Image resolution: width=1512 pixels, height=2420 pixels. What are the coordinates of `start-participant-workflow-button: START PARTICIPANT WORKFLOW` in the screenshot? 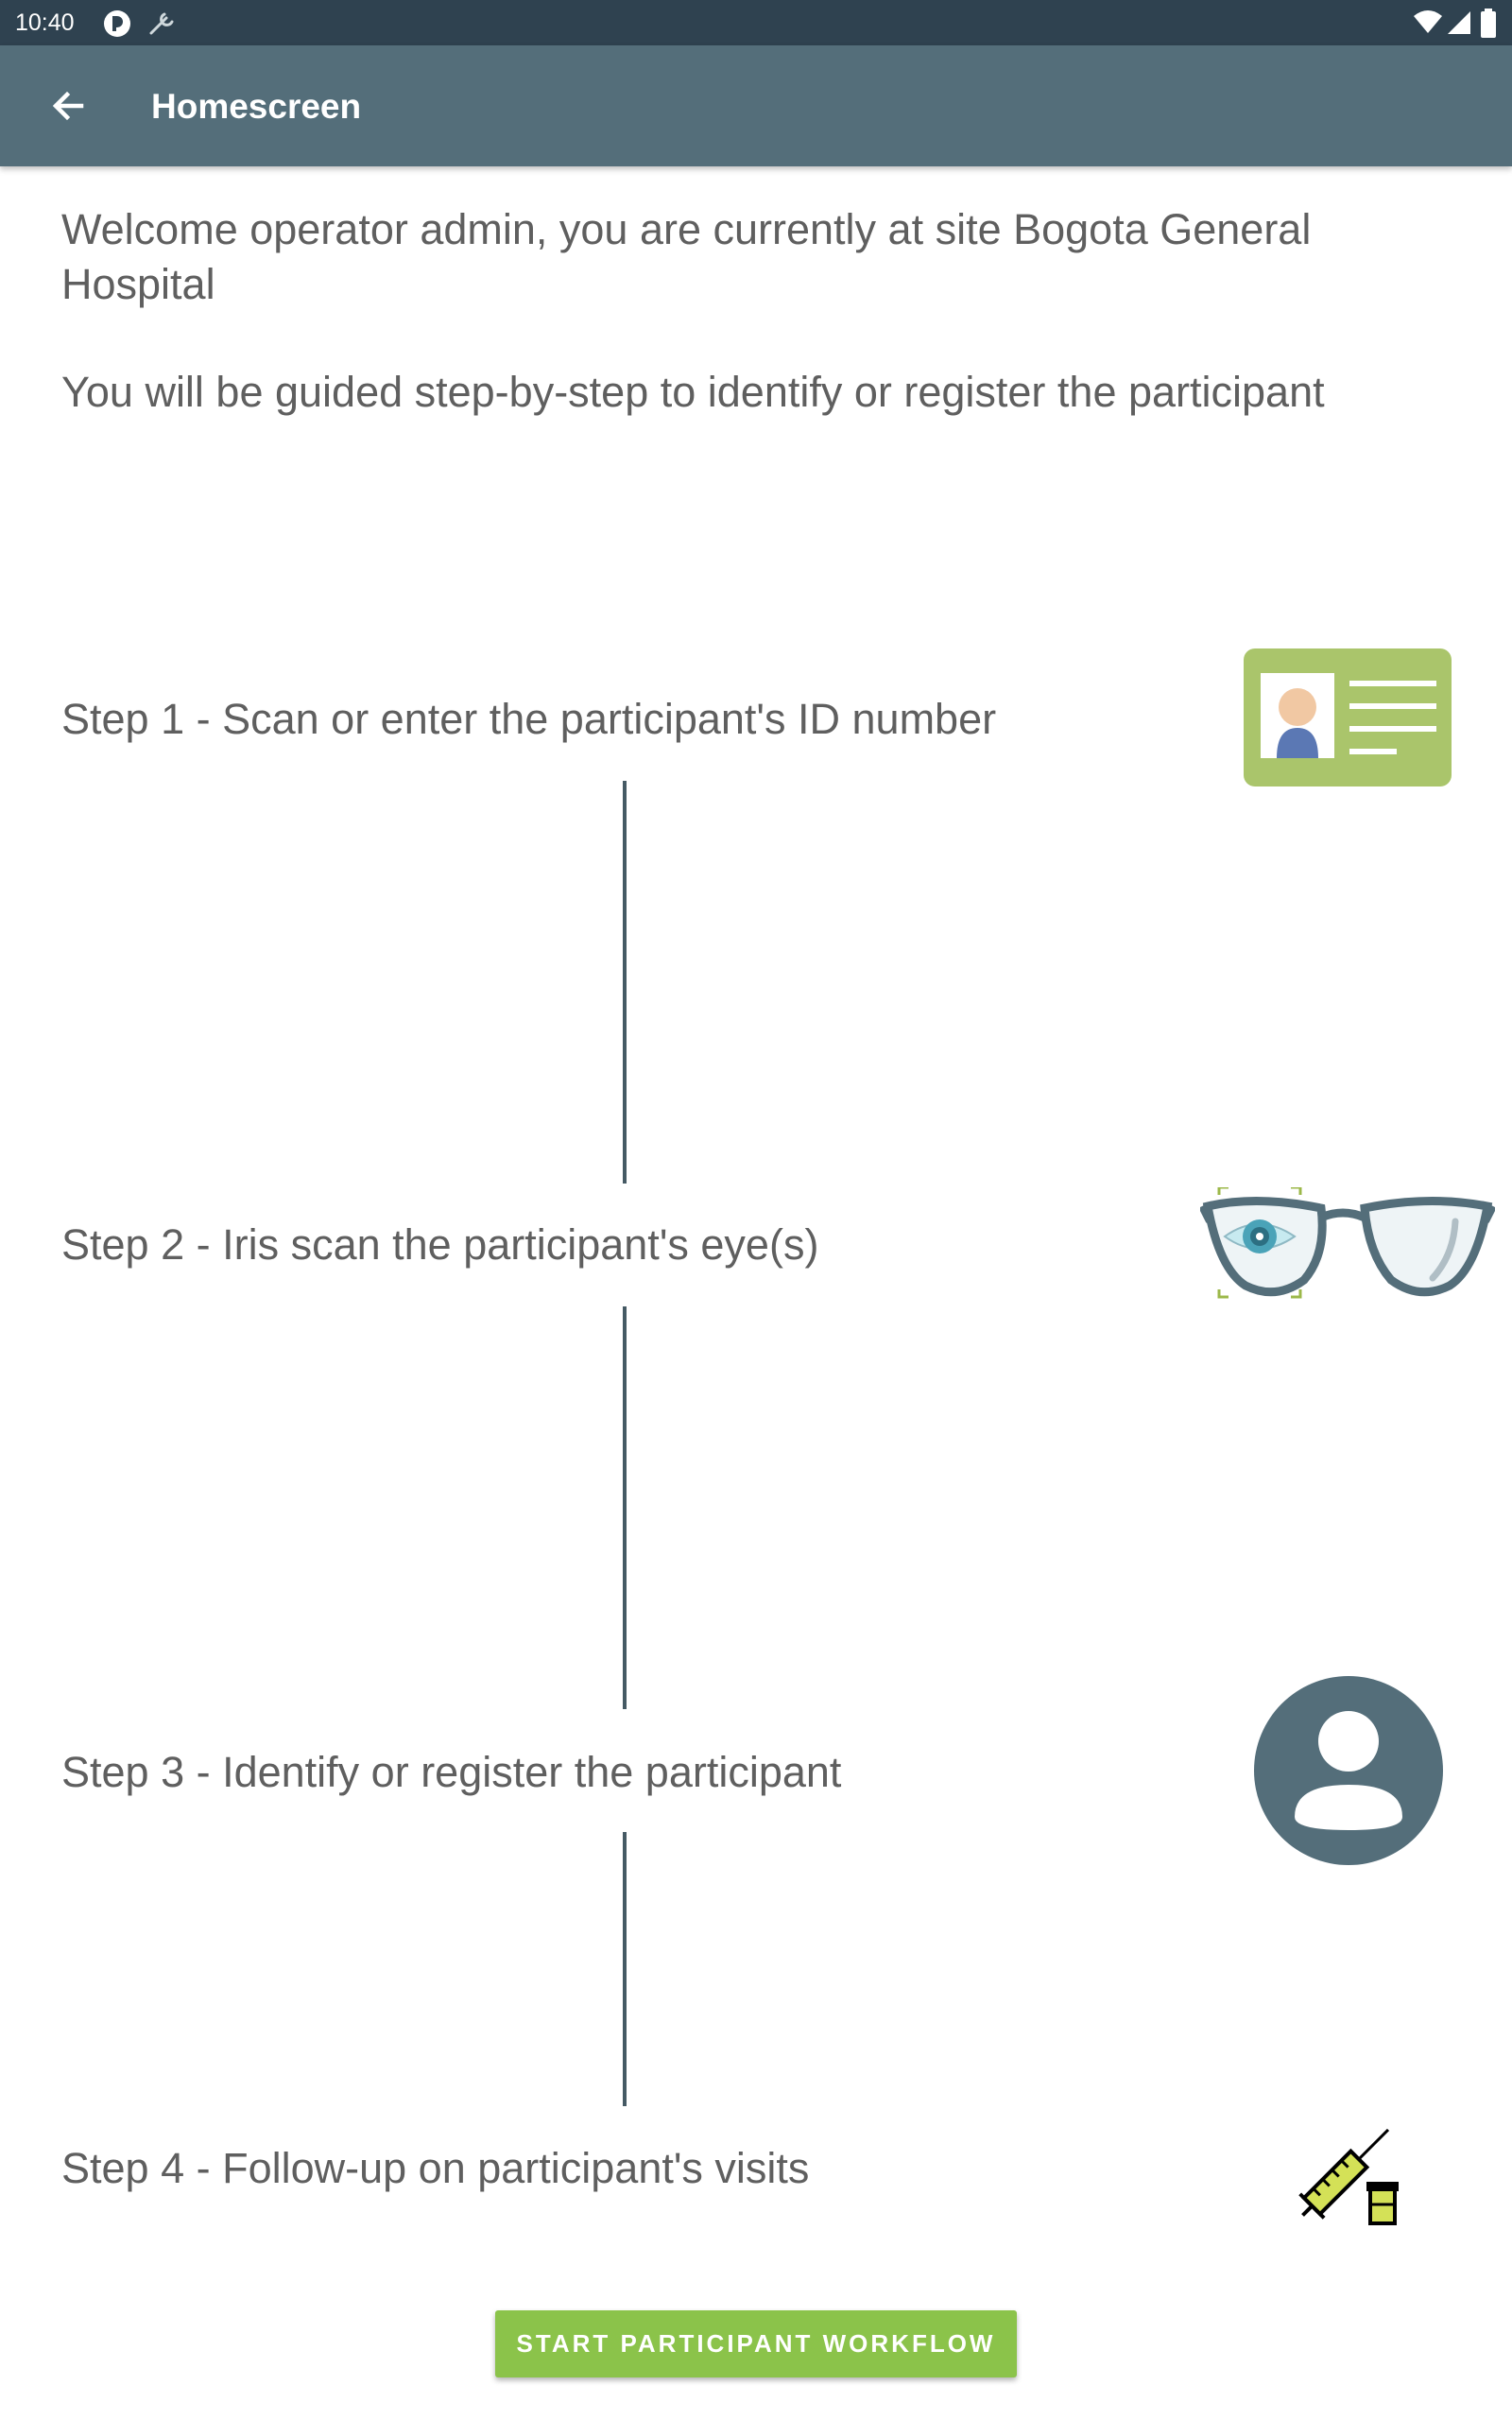 It's located at (756, 2343).